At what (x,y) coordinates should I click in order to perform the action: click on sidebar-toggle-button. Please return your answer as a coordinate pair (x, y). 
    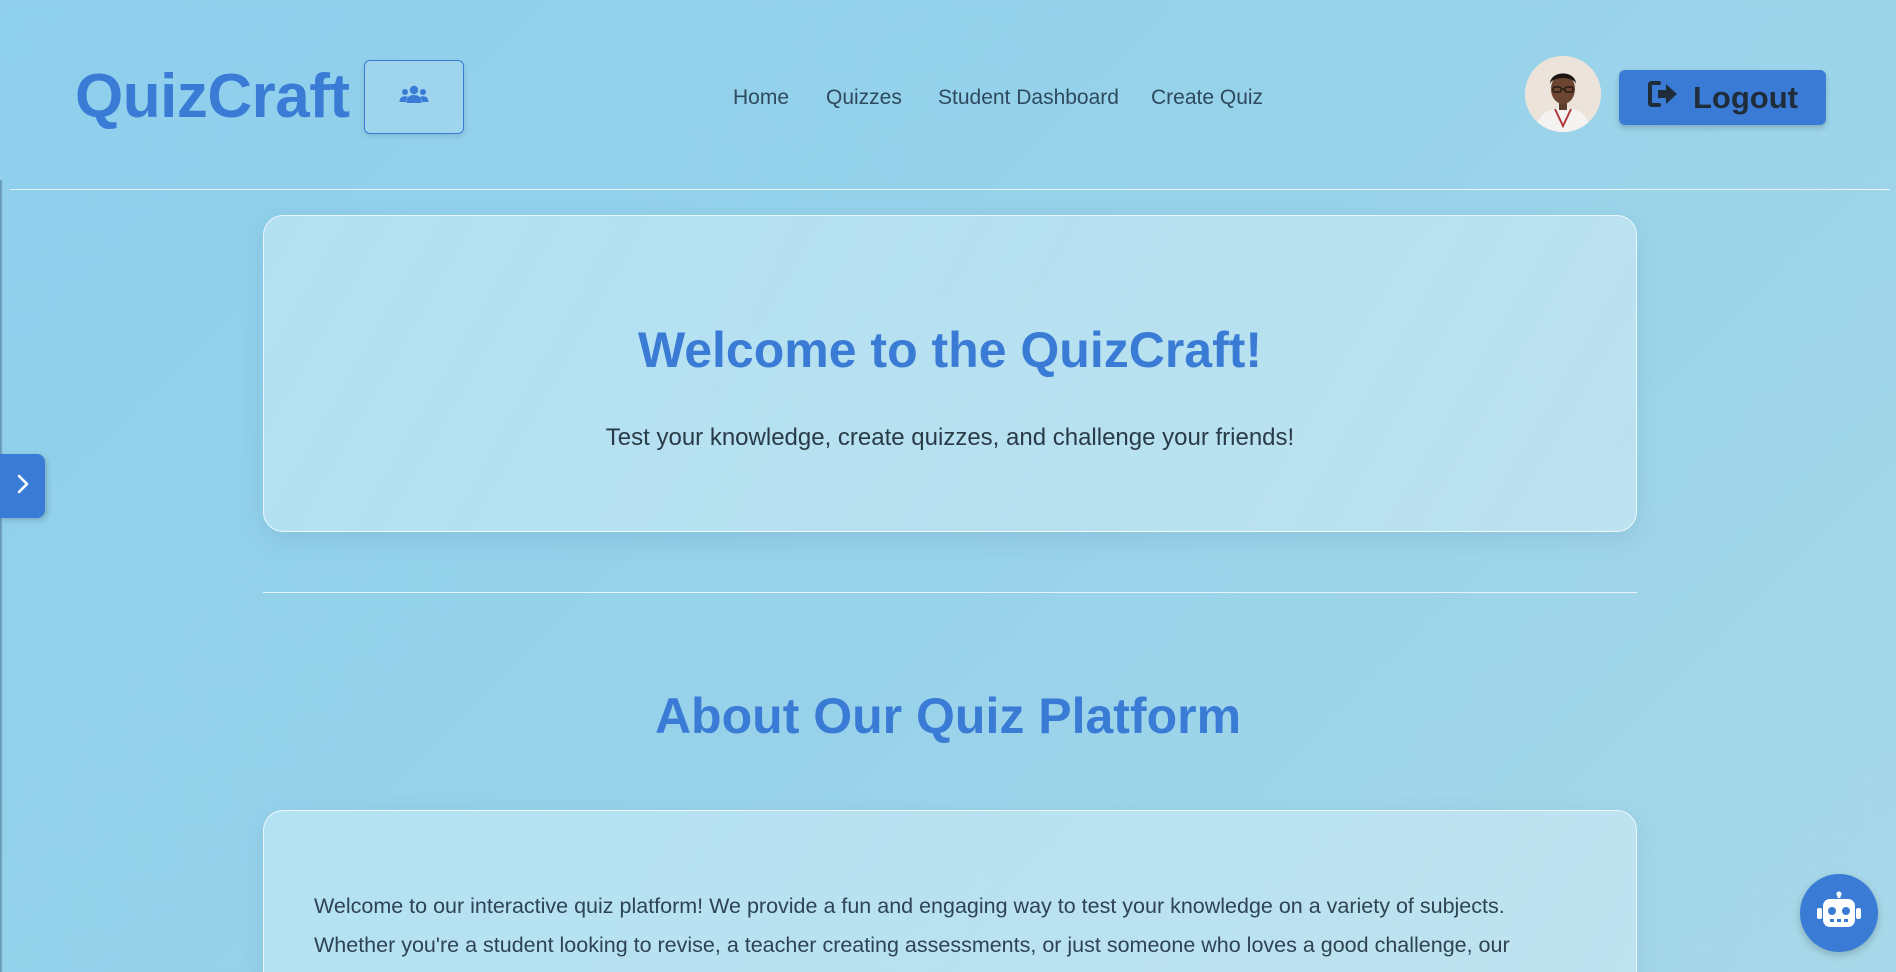
    Looking at the image, I should click on (22, 486).